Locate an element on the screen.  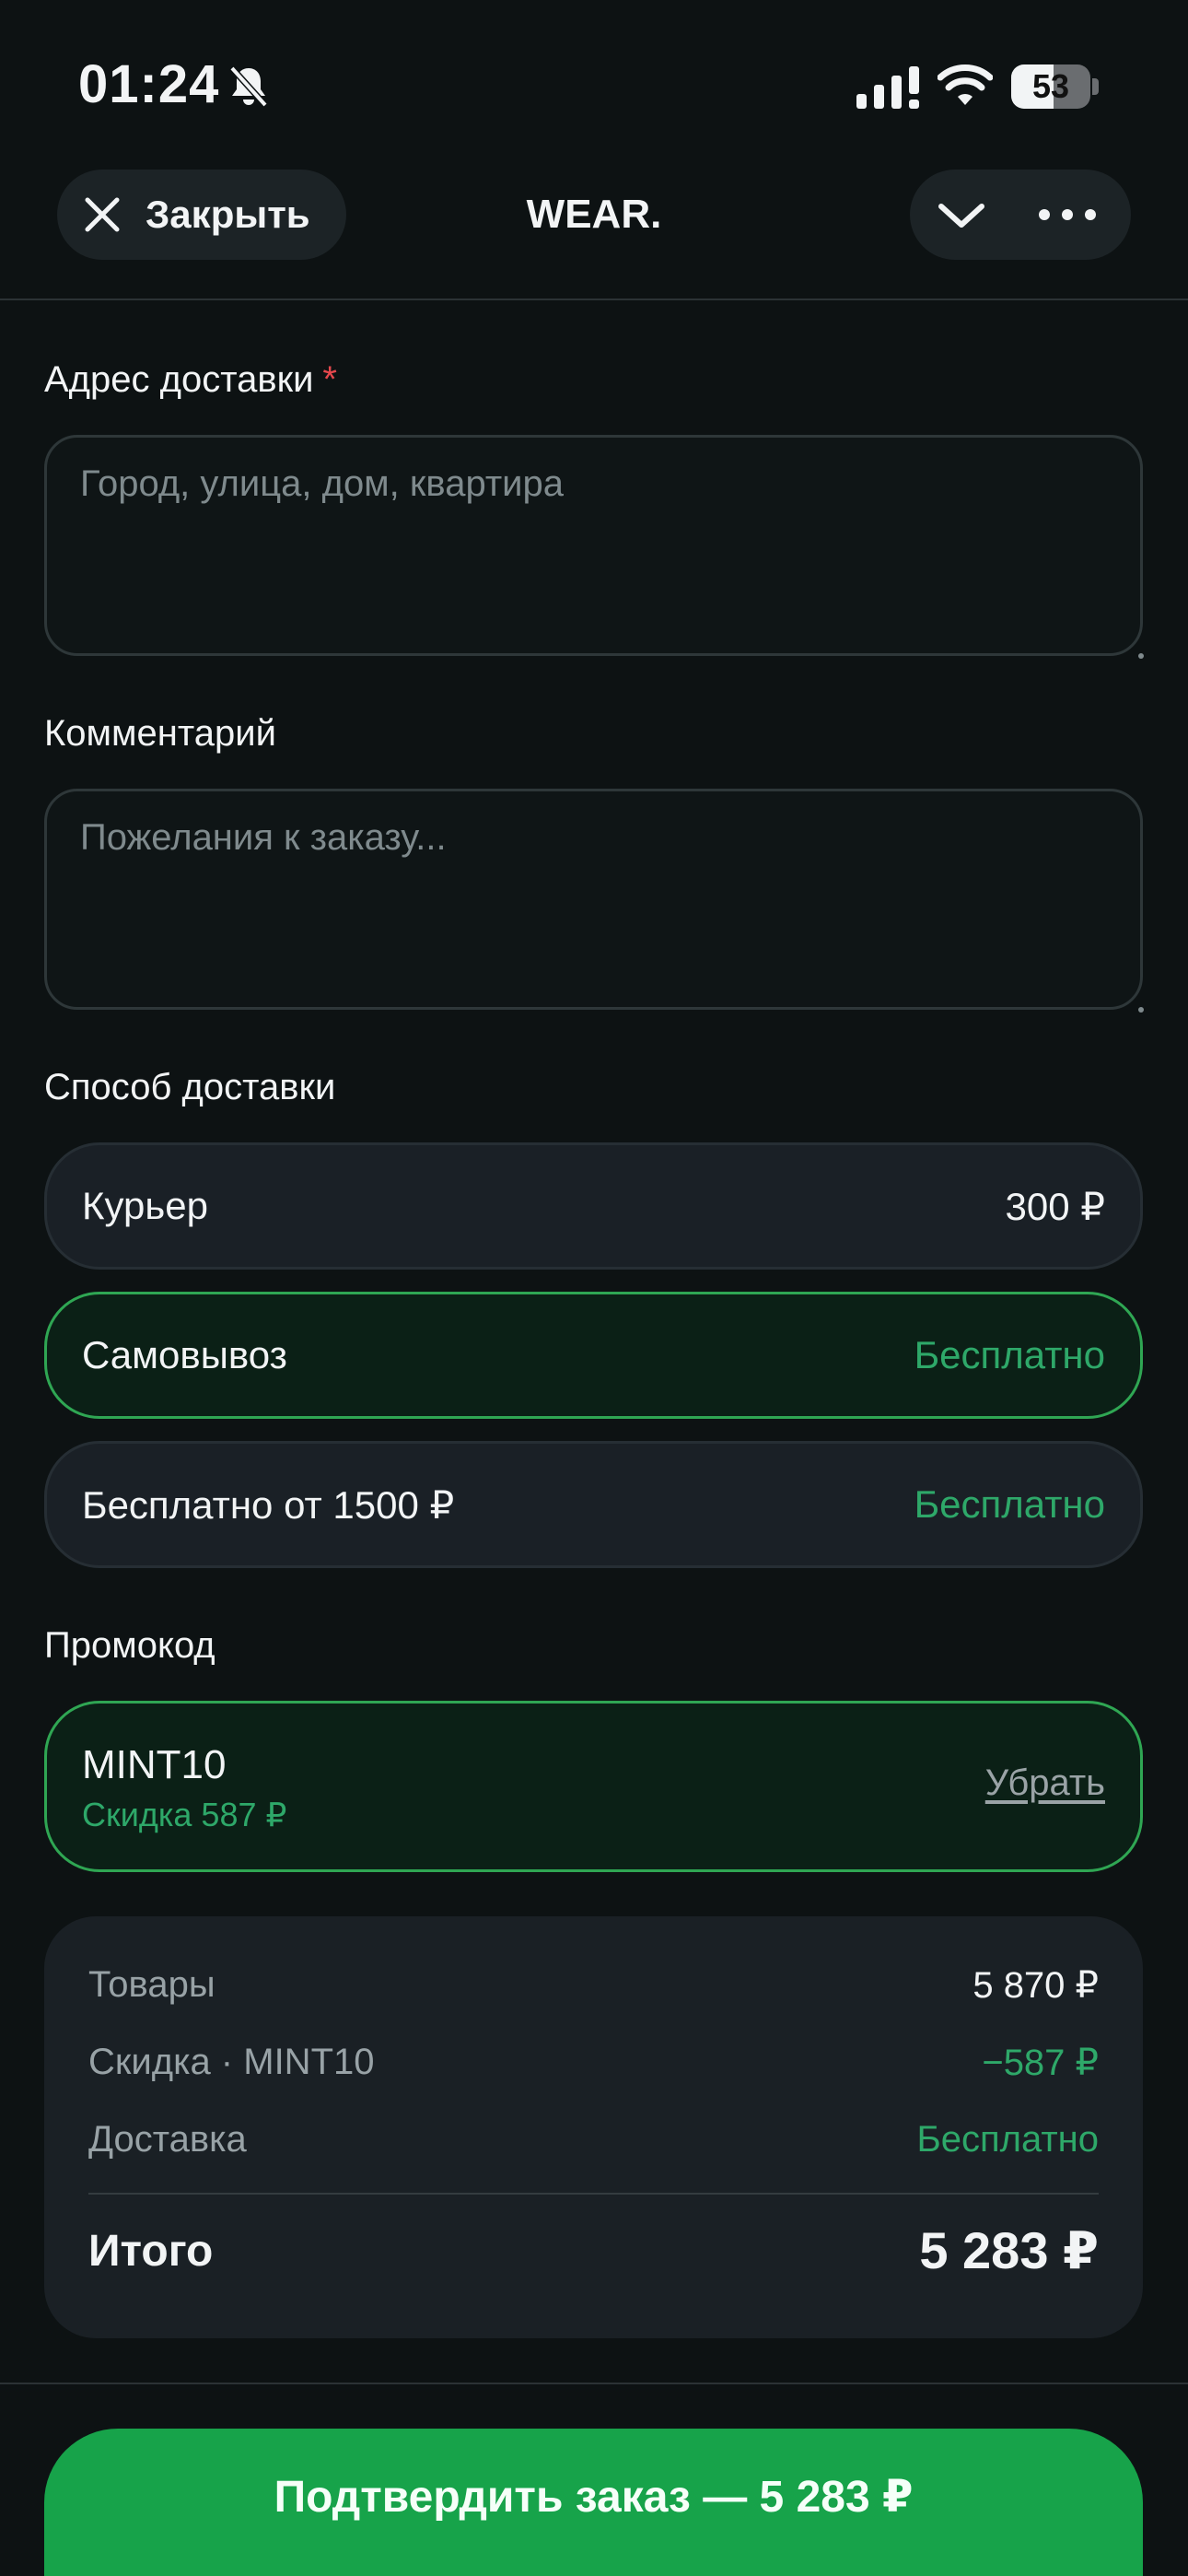
address-placeholder: Город, улица, дом, квартира is located at coordinates (322, 484).